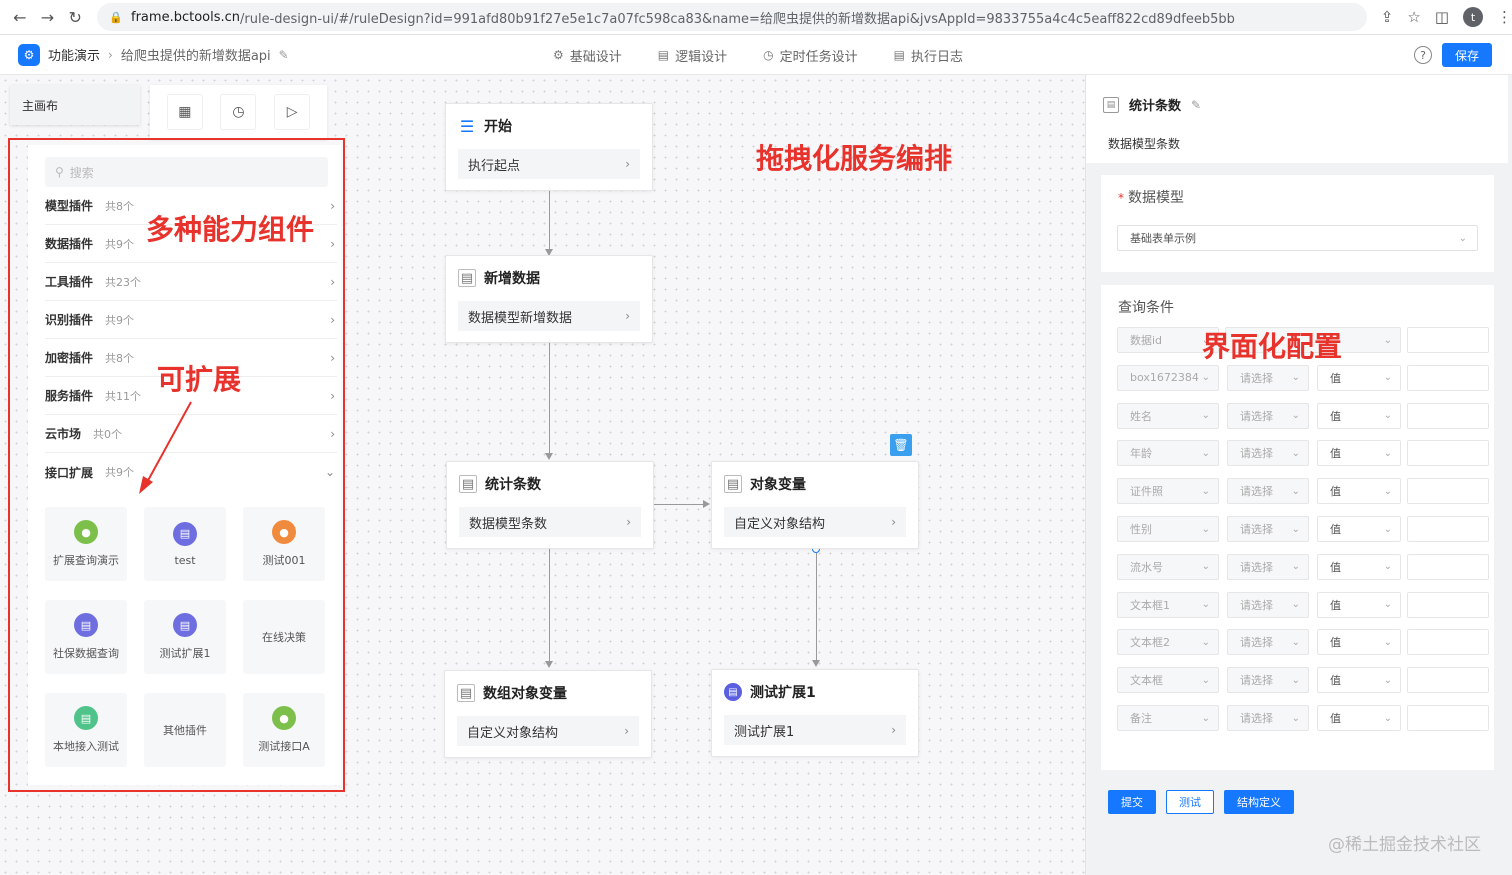 This screenshot has width=1512, height=875. I want to click on test-button: 测试, so click(1190, 802).